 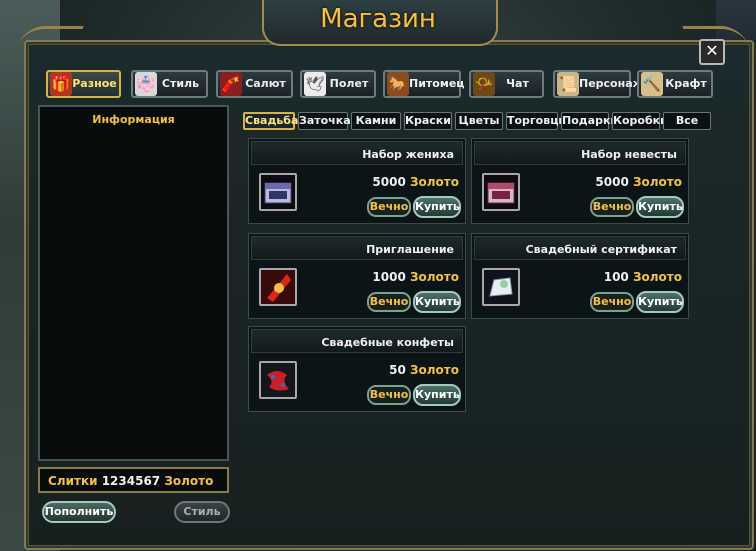 What do you see at coordinates (601, 249) in the screenshot?
I see `item-name: Свадебный сертификат` at bounding box center [601, 249].